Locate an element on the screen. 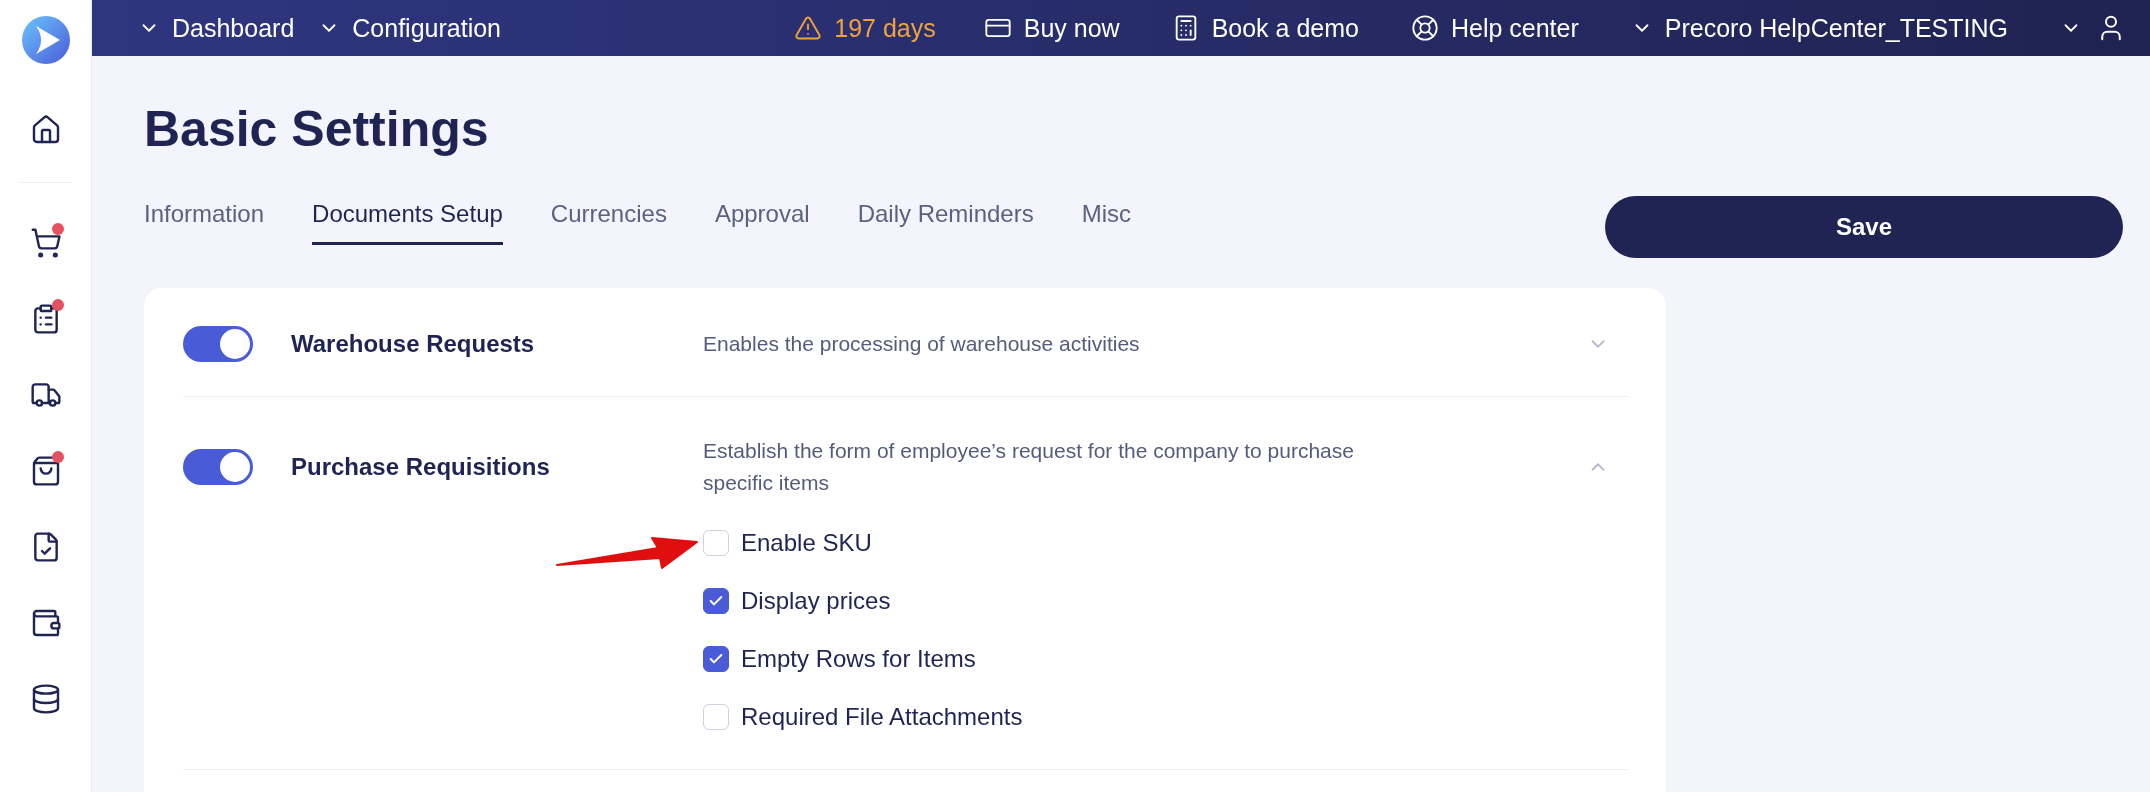 The height and width of the screenshot is (792, 2150). tab: Misc is located at coordinates (1106, 222).